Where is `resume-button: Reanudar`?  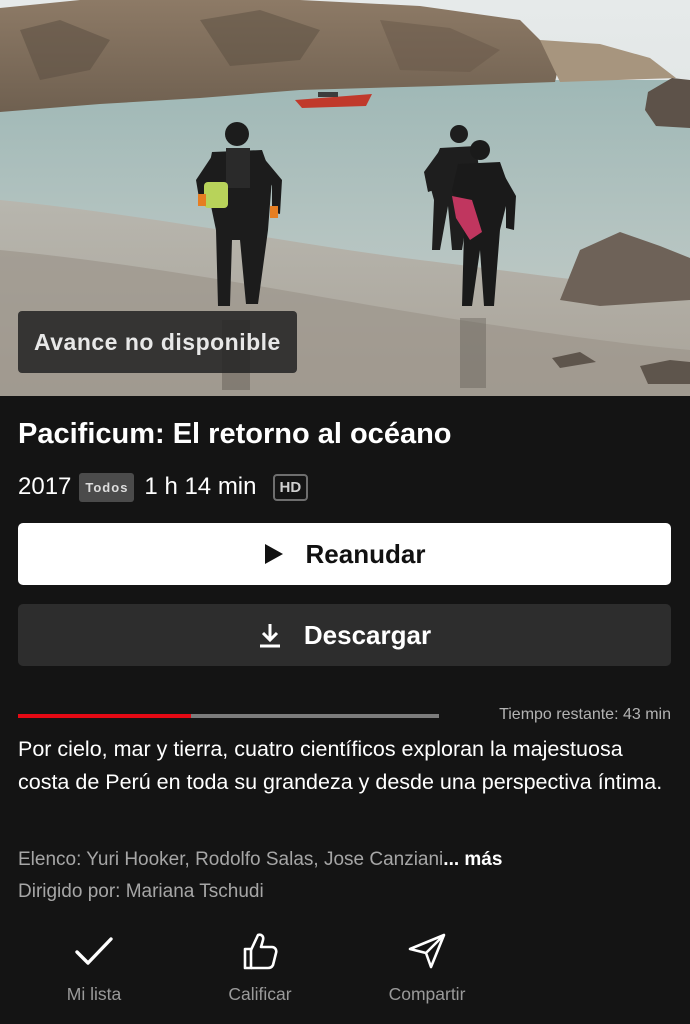
resume-button: Reanudar is located at coordinates (344, 554).